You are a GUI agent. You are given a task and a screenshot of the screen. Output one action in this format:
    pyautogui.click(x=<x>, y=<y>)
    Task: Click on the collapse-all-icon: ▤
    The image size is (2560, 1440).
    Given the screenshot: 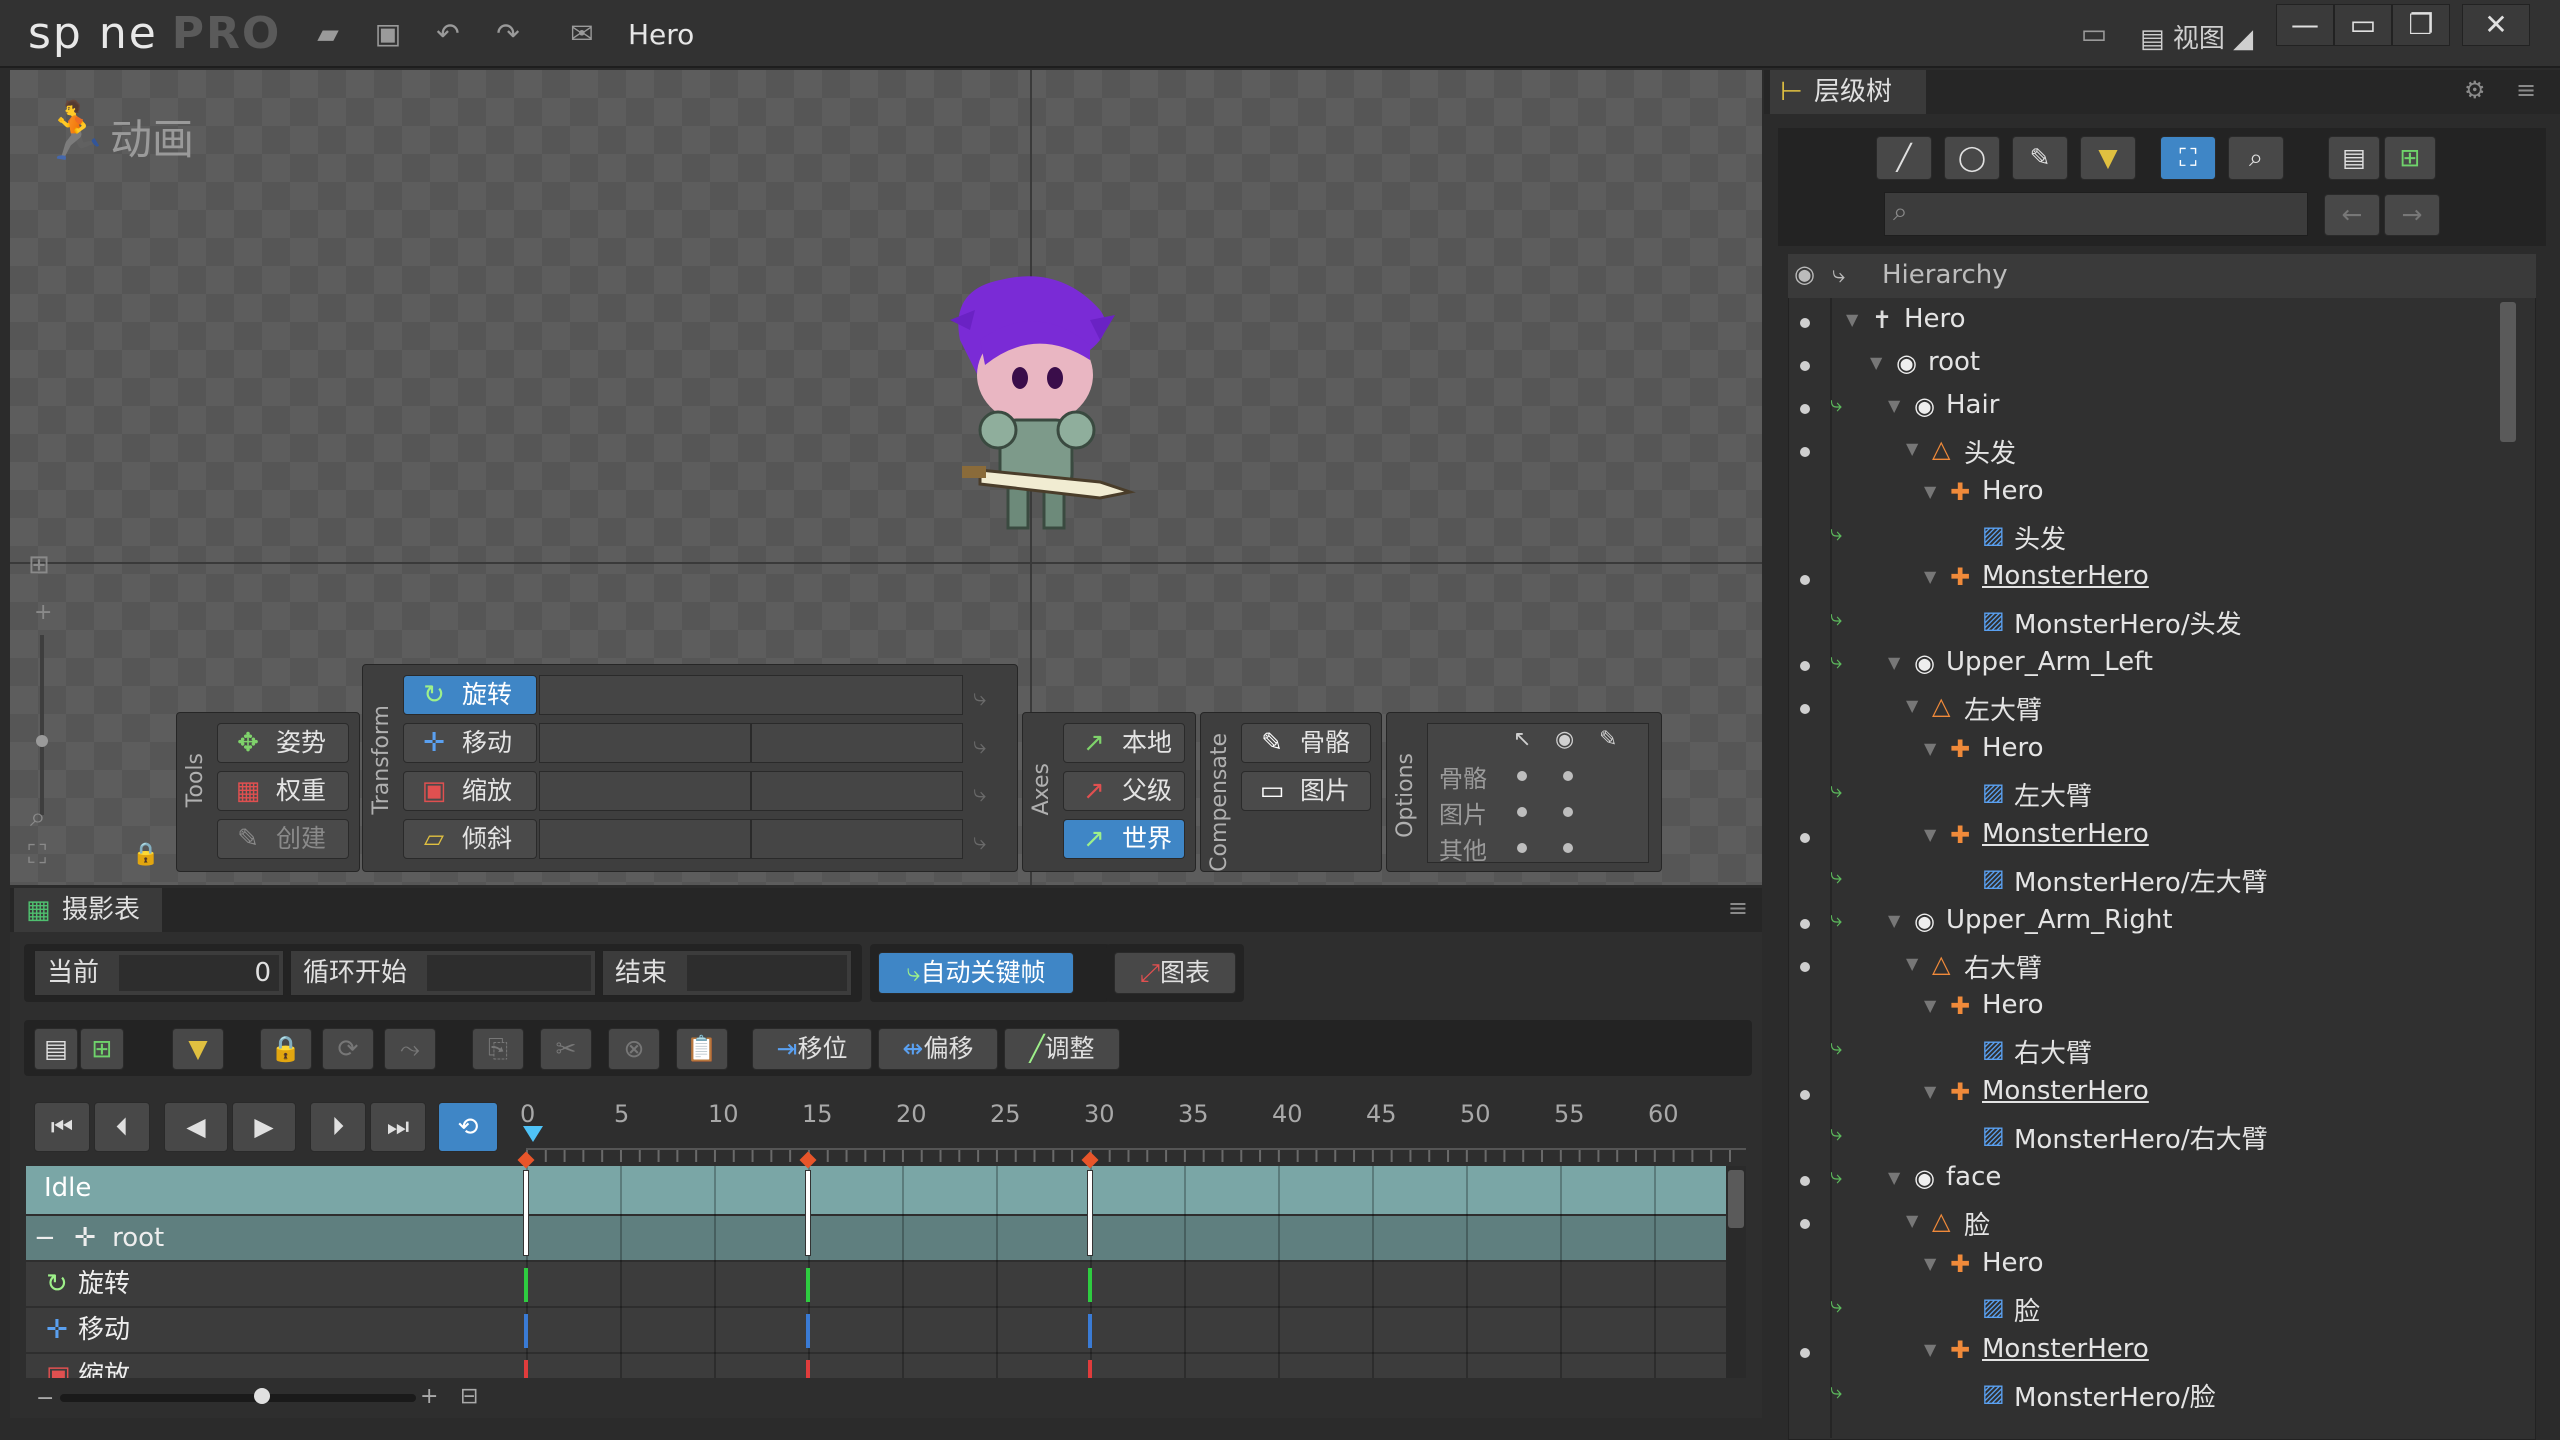 What is the action you would take?
    pyautogui.click(x=2354, y=158)
    